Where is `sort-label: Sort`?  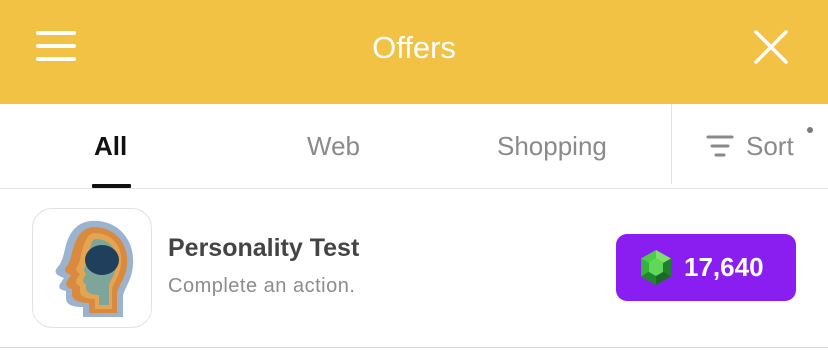
sort-label: Sort is located at coordinates (770, 146).